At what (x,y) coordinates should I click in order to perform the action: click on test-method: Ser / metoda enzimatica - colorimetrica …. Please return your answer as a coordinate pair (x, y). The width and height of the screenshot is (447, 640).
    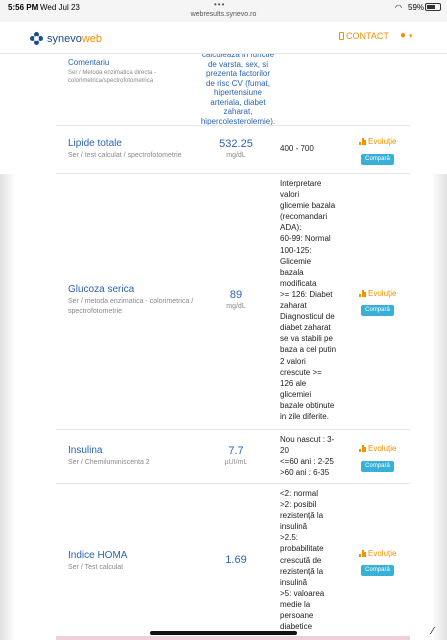
    Looking at the image, I should click on (131, 306).